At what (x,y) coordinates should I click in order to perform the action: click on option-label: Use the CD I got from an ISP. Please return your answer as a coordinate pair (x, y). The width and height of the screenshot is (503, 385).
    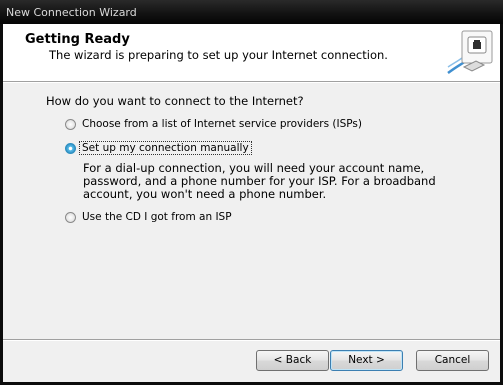
    Looking at the image, I should click on (157, 217).